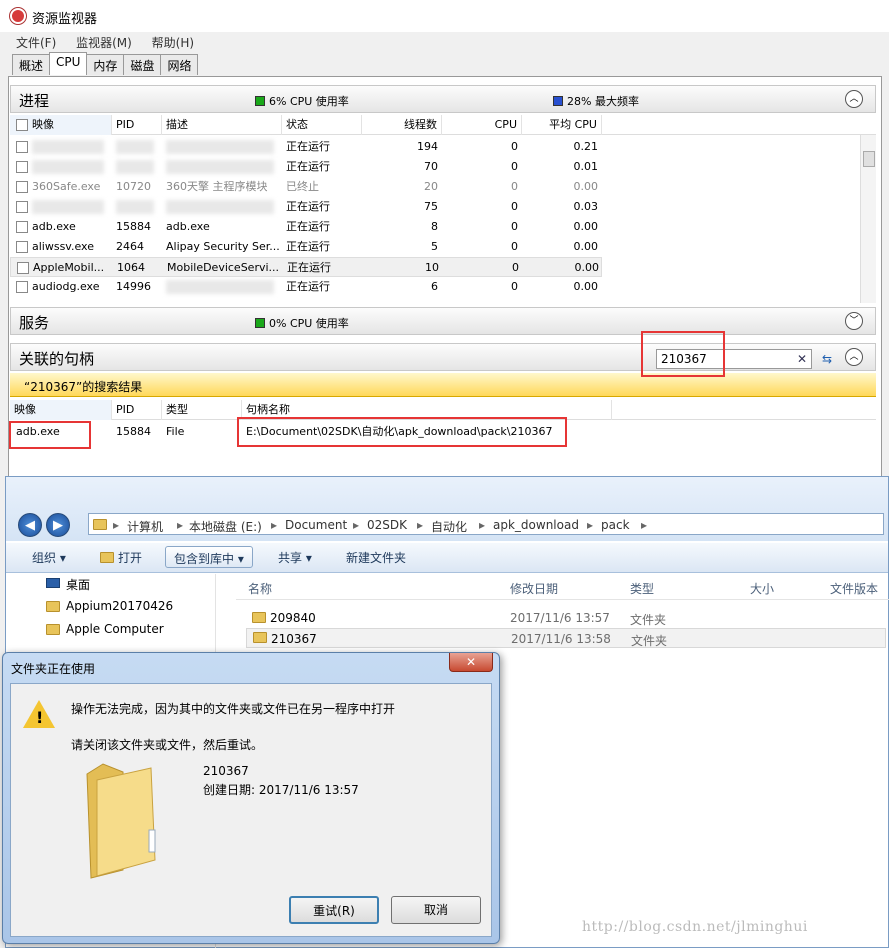 The height and width of the screenshot is (948, 889). What do you see at coordinates (443, 321) in the screenshot?
I see `services-section-header: 服务 0% CPU 使用率 ﹀` at bounding box center [443, 321].